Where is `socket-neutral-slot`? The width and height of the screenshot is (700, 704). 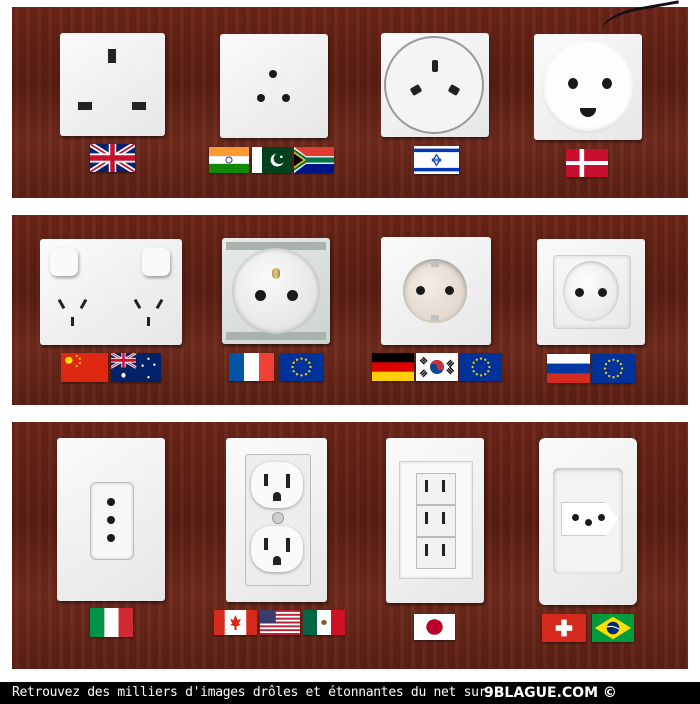
socket-neutral-slot is located at coordinates (139, 106).